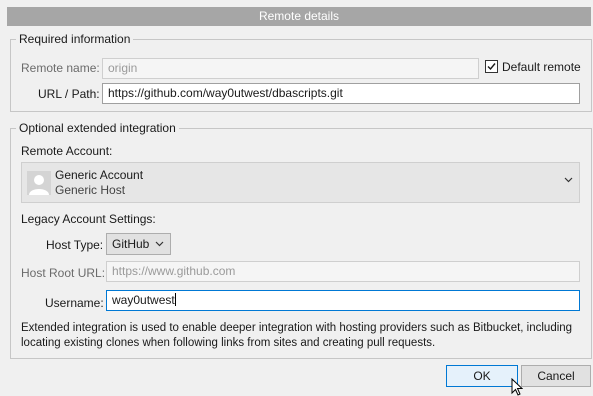 Image resolution: width=593 pixels, height=396 pixels. I want to click on remote-name-value: origin, so click(123, 68).